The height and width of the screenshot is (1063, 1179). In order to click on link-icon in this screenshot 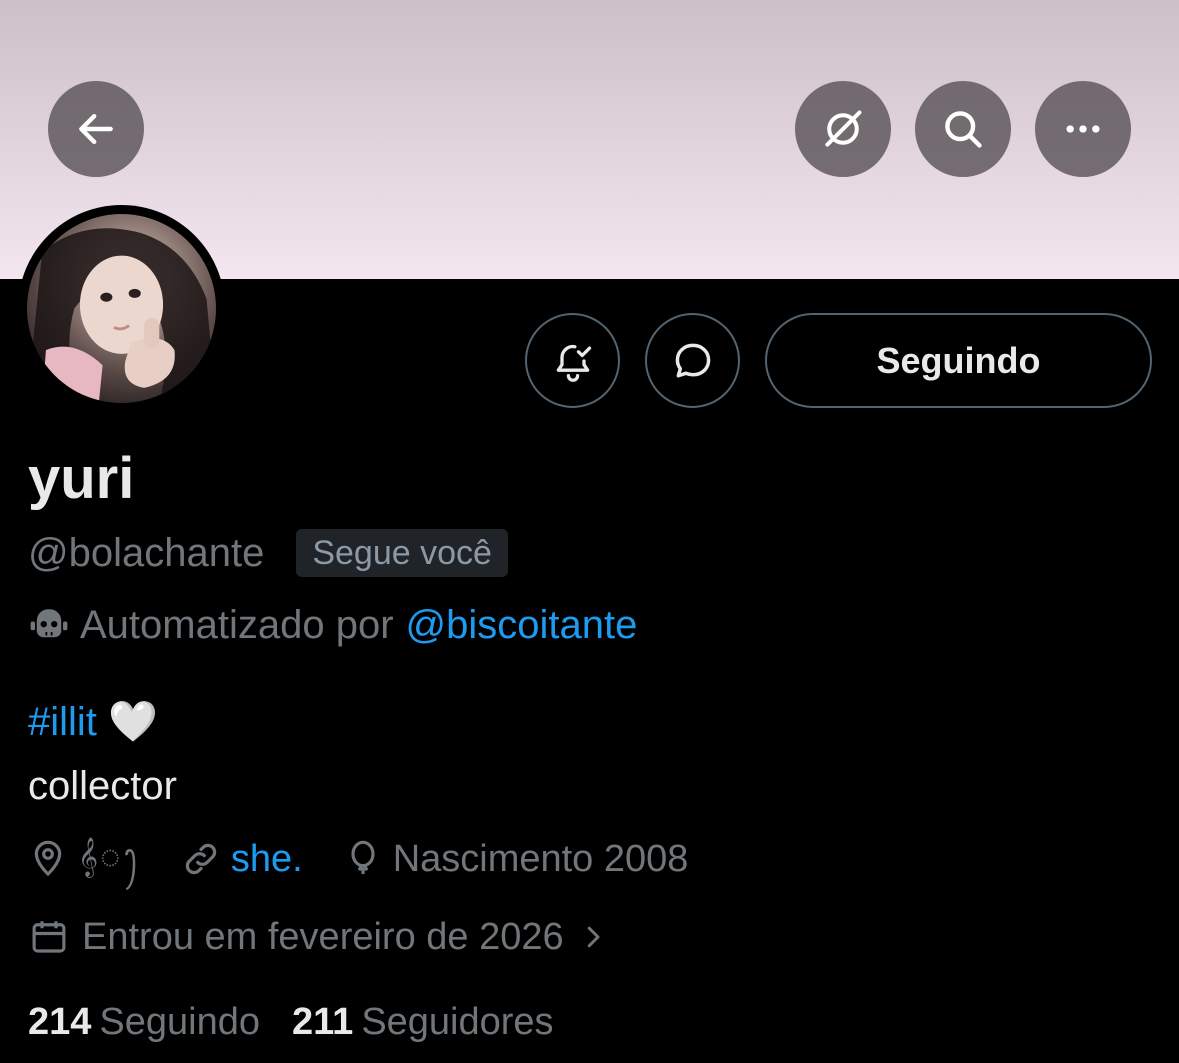, I will do `click(200, 859)`.